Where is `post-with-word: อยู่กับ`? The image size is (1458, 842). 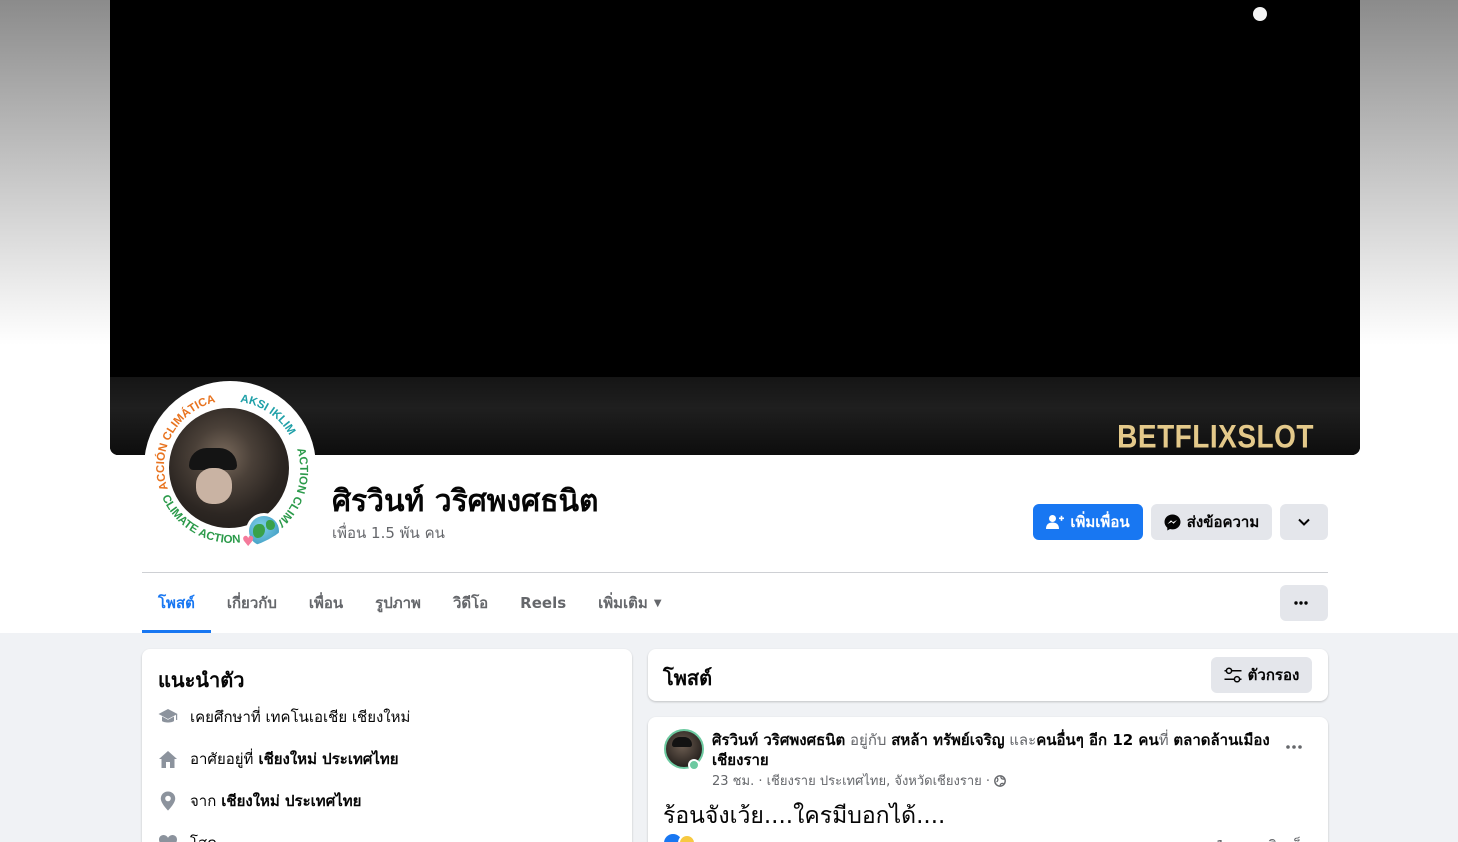 post-with-word: อยู่กับ is located at coordinates (868, 740).